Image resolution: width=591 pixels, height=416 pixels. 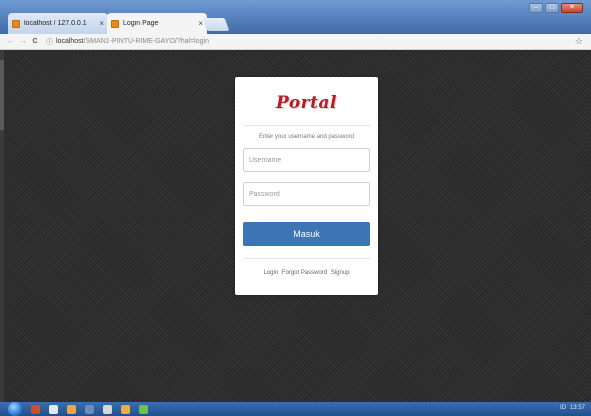 I want to click on username-input, so click(x=306, y=160).